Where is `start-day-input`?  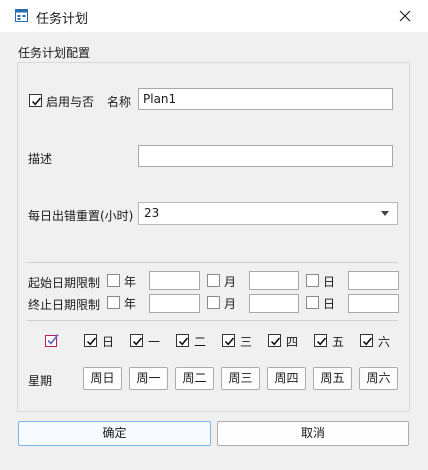
start-day-input is located at coordinates (373, 280).